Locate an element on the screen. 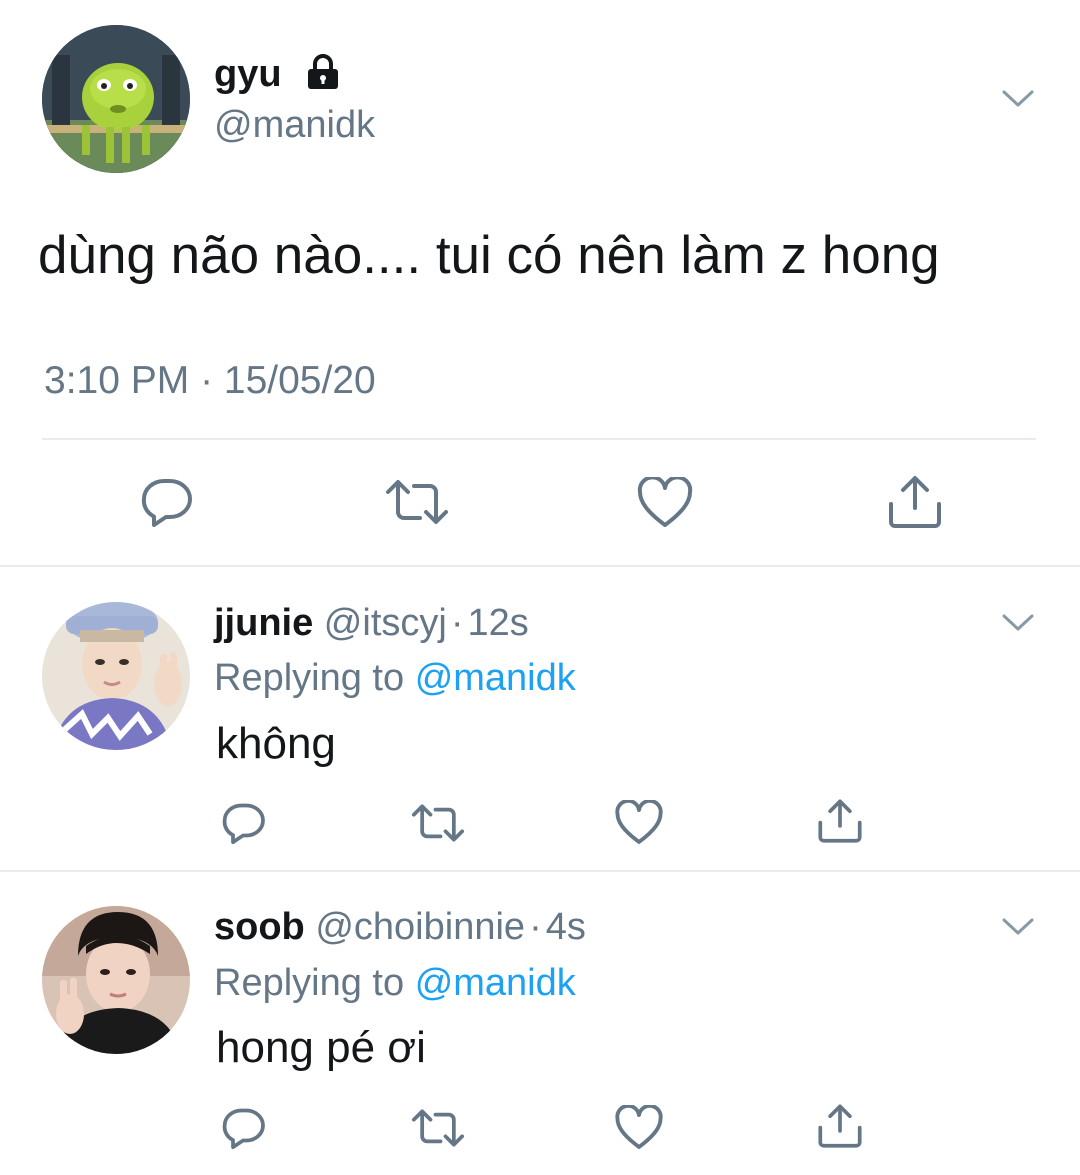 The image size is (1080, 1175). lock-icon is located at coordinates (323, 71).